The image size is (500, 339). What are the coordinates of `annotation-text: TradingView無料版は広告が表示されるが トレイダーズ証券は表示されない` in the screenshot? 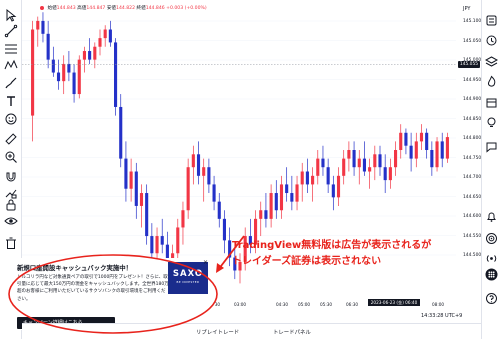 It's located at (331, 254).